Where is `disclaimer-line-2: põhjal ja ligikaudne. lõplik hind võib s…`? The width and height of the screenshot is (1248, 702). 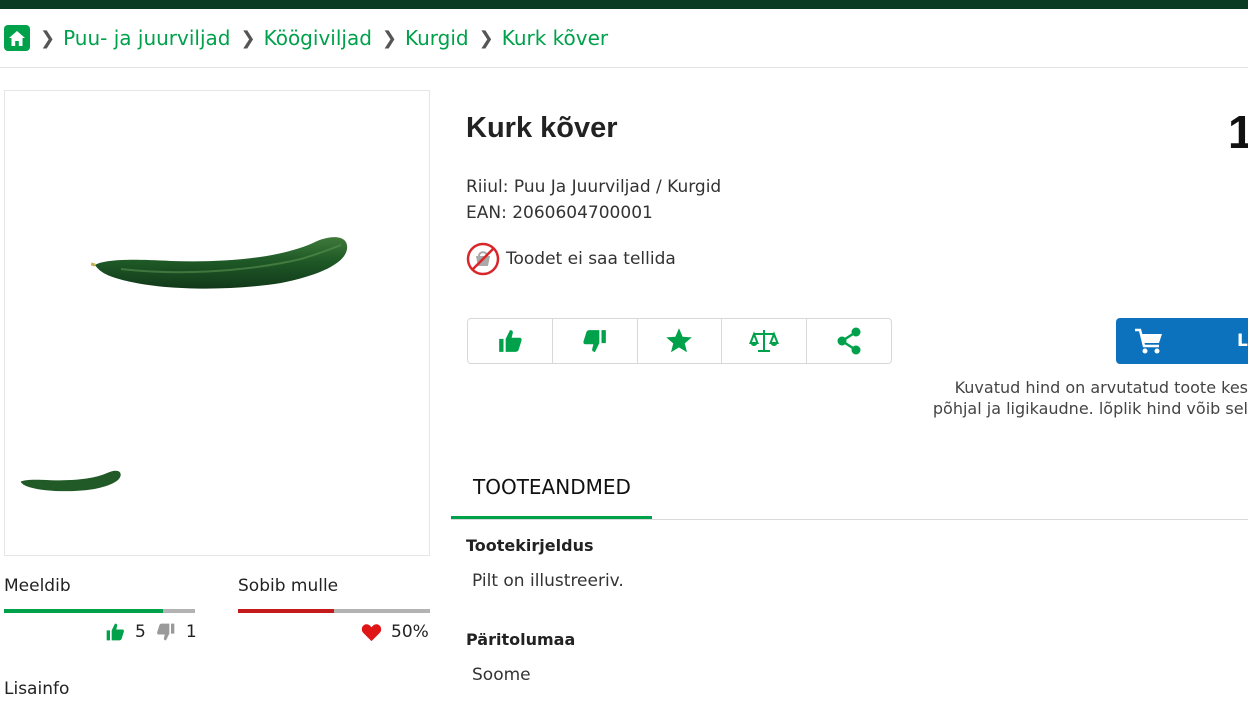 disclaimer-line-2: põhjal ja ligikaudne. lõplik hind võib s… is located at coordinates (1090, 408).